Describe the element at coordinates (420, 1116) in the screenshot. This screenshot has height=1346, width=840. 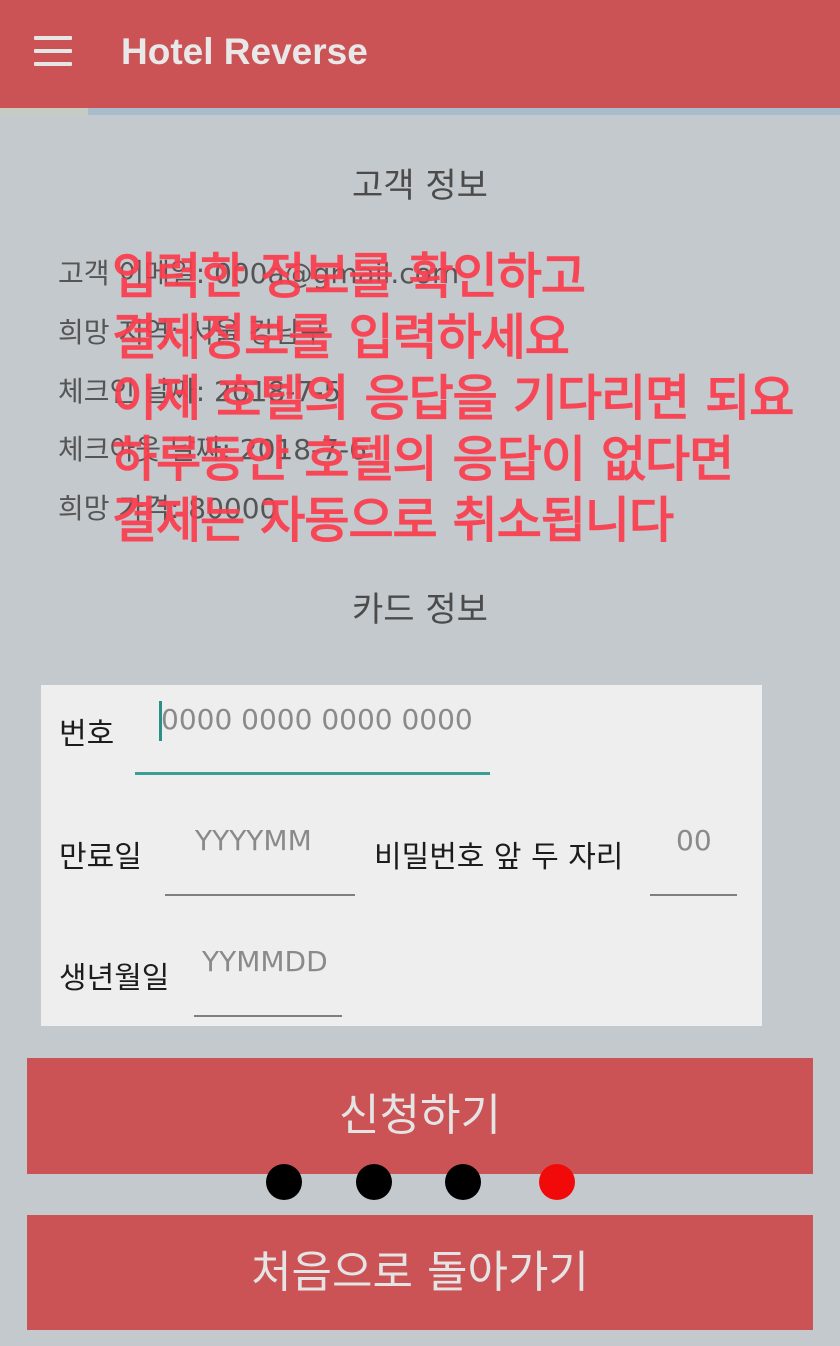
I see `apply-button: 신청하기` at that location.